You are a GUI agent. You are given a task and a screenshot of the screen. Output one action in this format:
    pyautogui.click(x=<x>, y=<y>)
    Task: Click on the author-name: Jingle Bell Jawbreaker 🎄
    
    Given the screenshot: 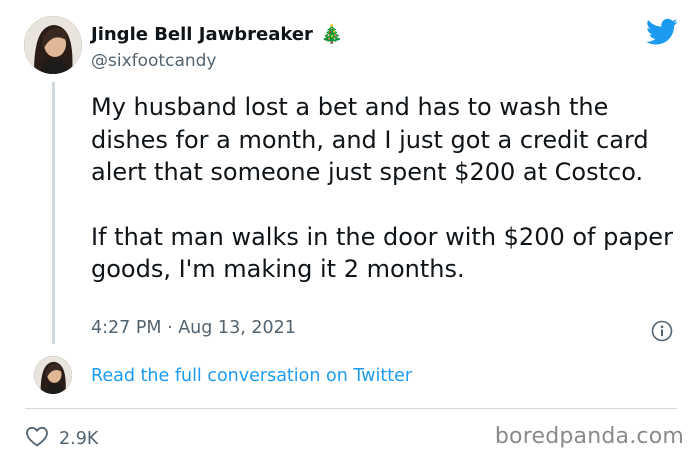 What is the action you would take?
    pyautogui.click(x=217, y=34)
    